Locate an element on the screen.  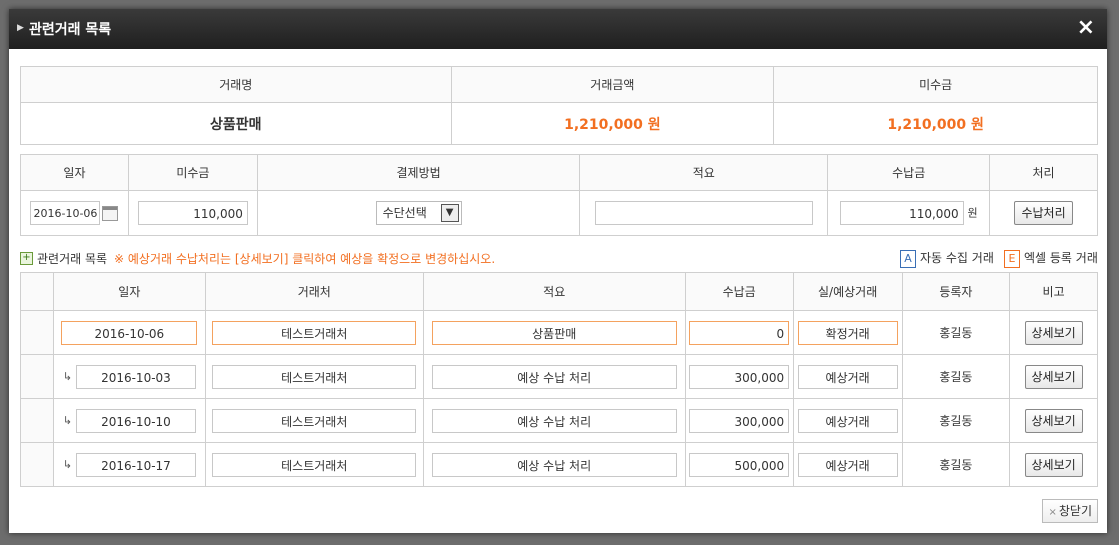
summary-header-unpaid: 미수금 is located at coordinates (935, 84).